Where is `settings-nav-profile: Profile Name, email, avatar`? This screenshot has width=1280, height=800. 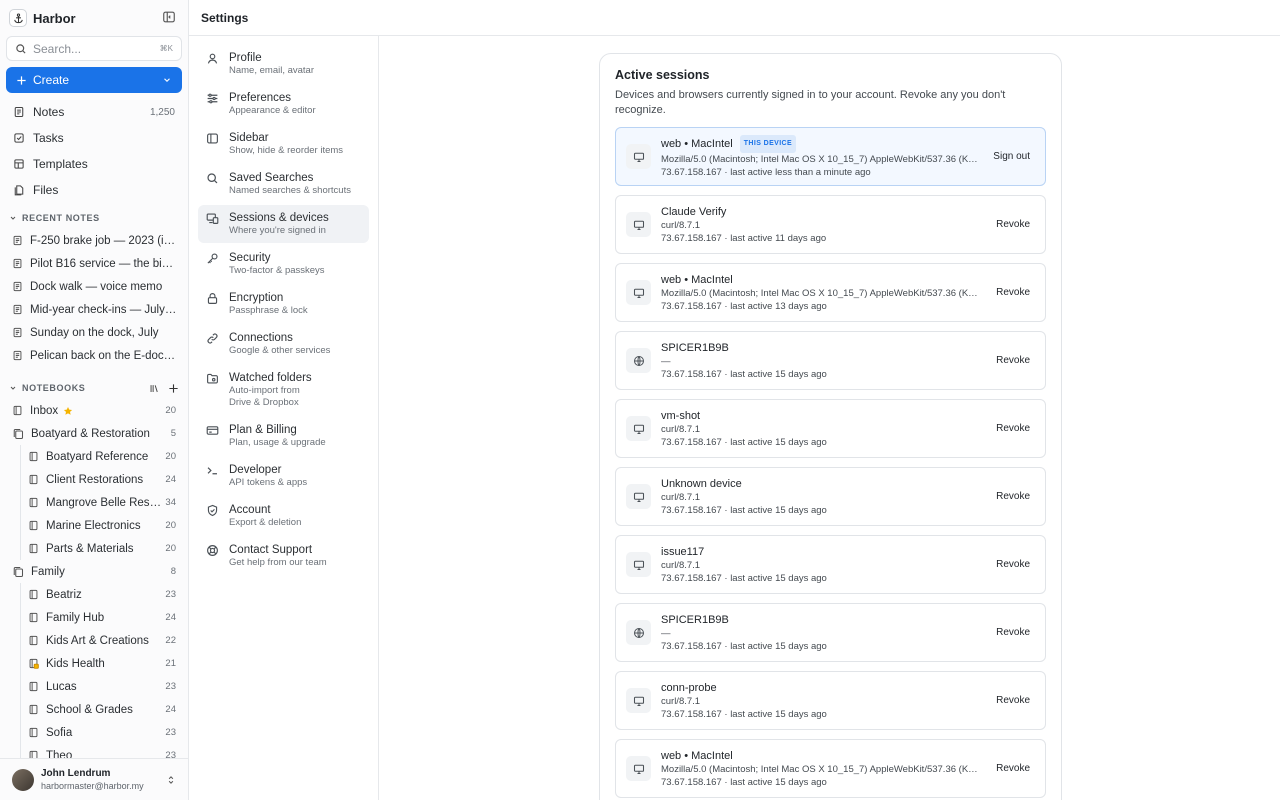 settings-nav-profile: Profile Name, email, avatar is located at coordinates (283, 64).